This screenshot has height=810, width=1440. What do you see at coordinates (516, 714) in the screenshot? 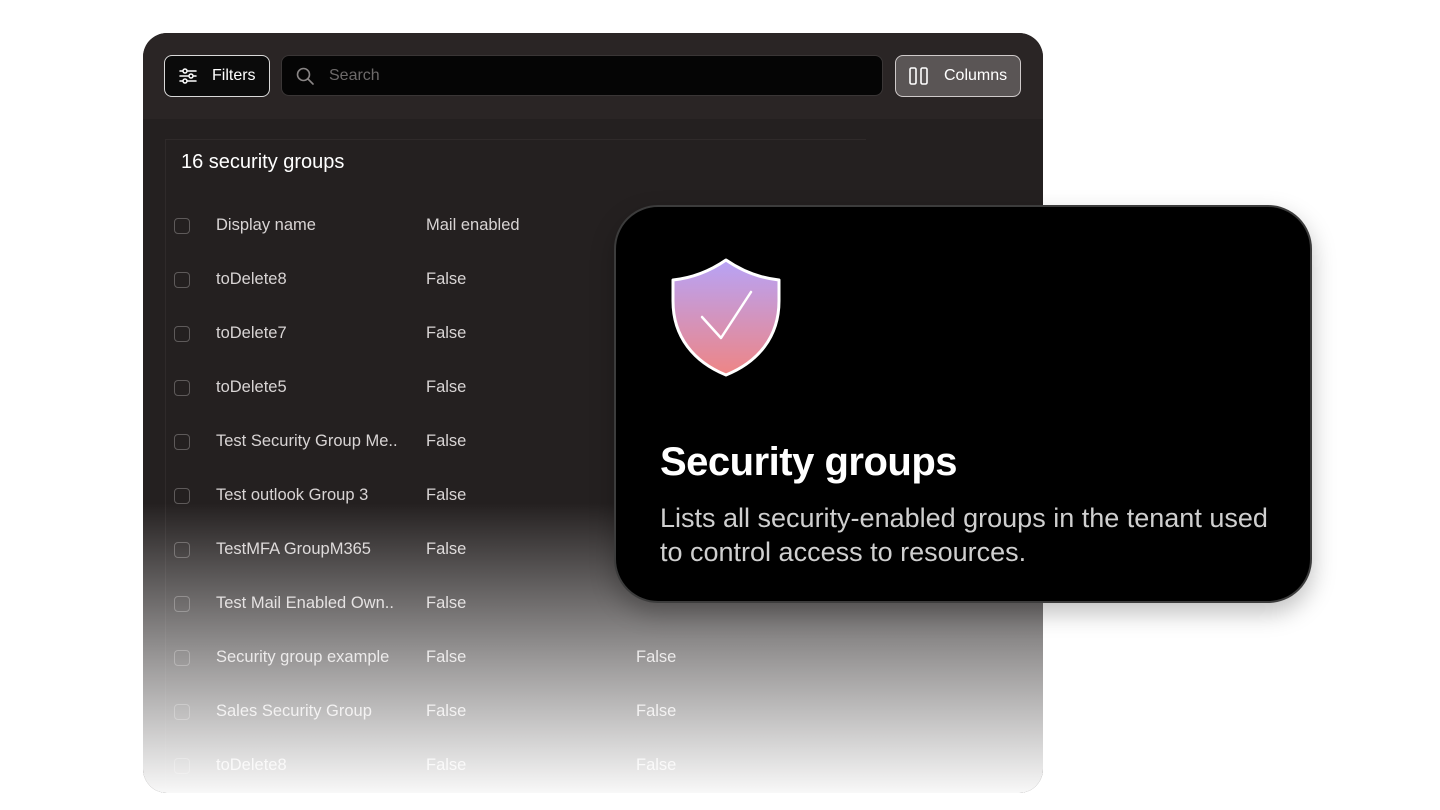
I see `table-row: Sales Security Group False False` at bounding box center [516, 714].